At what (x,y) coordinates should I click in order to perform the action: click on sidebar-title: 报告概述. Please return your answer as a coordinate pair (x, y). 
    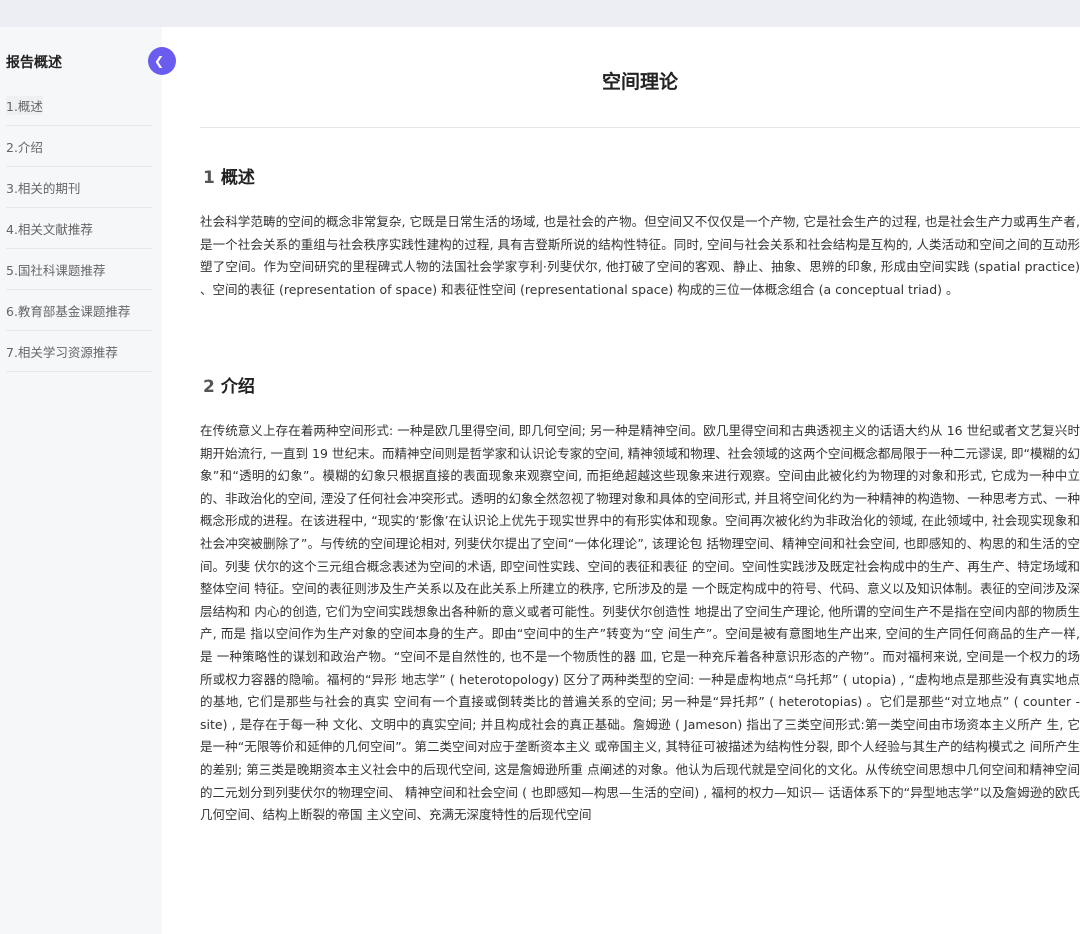
    Looking at the image, I should click on (34, 63).